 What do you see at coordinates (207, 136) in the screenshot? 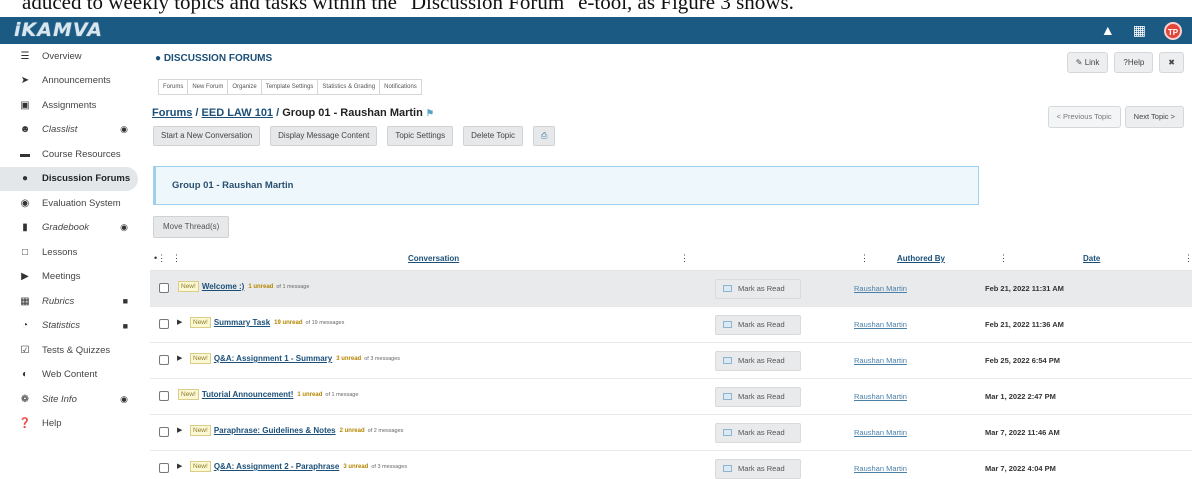
I see `start-conversation-button: Start a New Conversation` at bounding box center [207, 136].